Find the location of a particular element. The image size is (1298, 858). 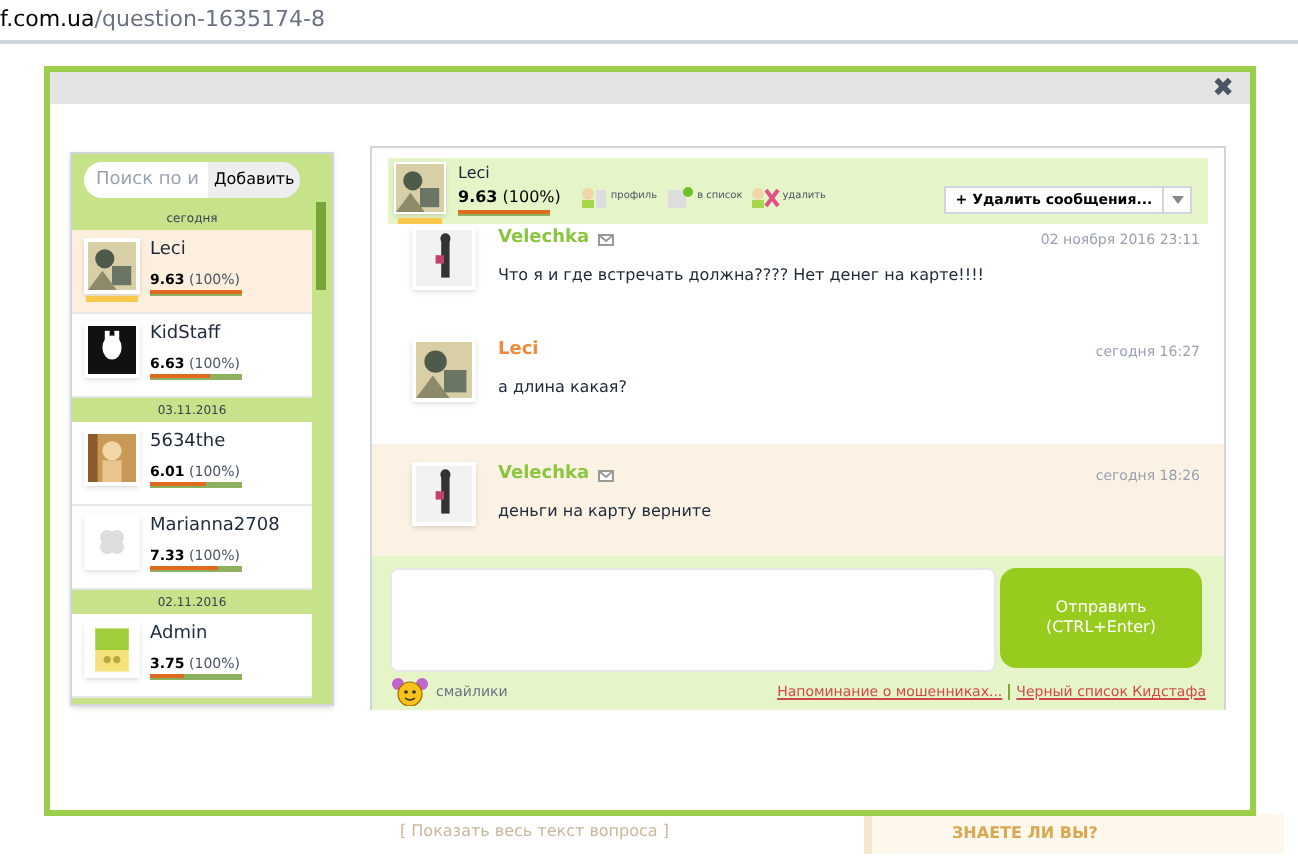

contact-name: KidStaff is located at coordinates (186, 335).